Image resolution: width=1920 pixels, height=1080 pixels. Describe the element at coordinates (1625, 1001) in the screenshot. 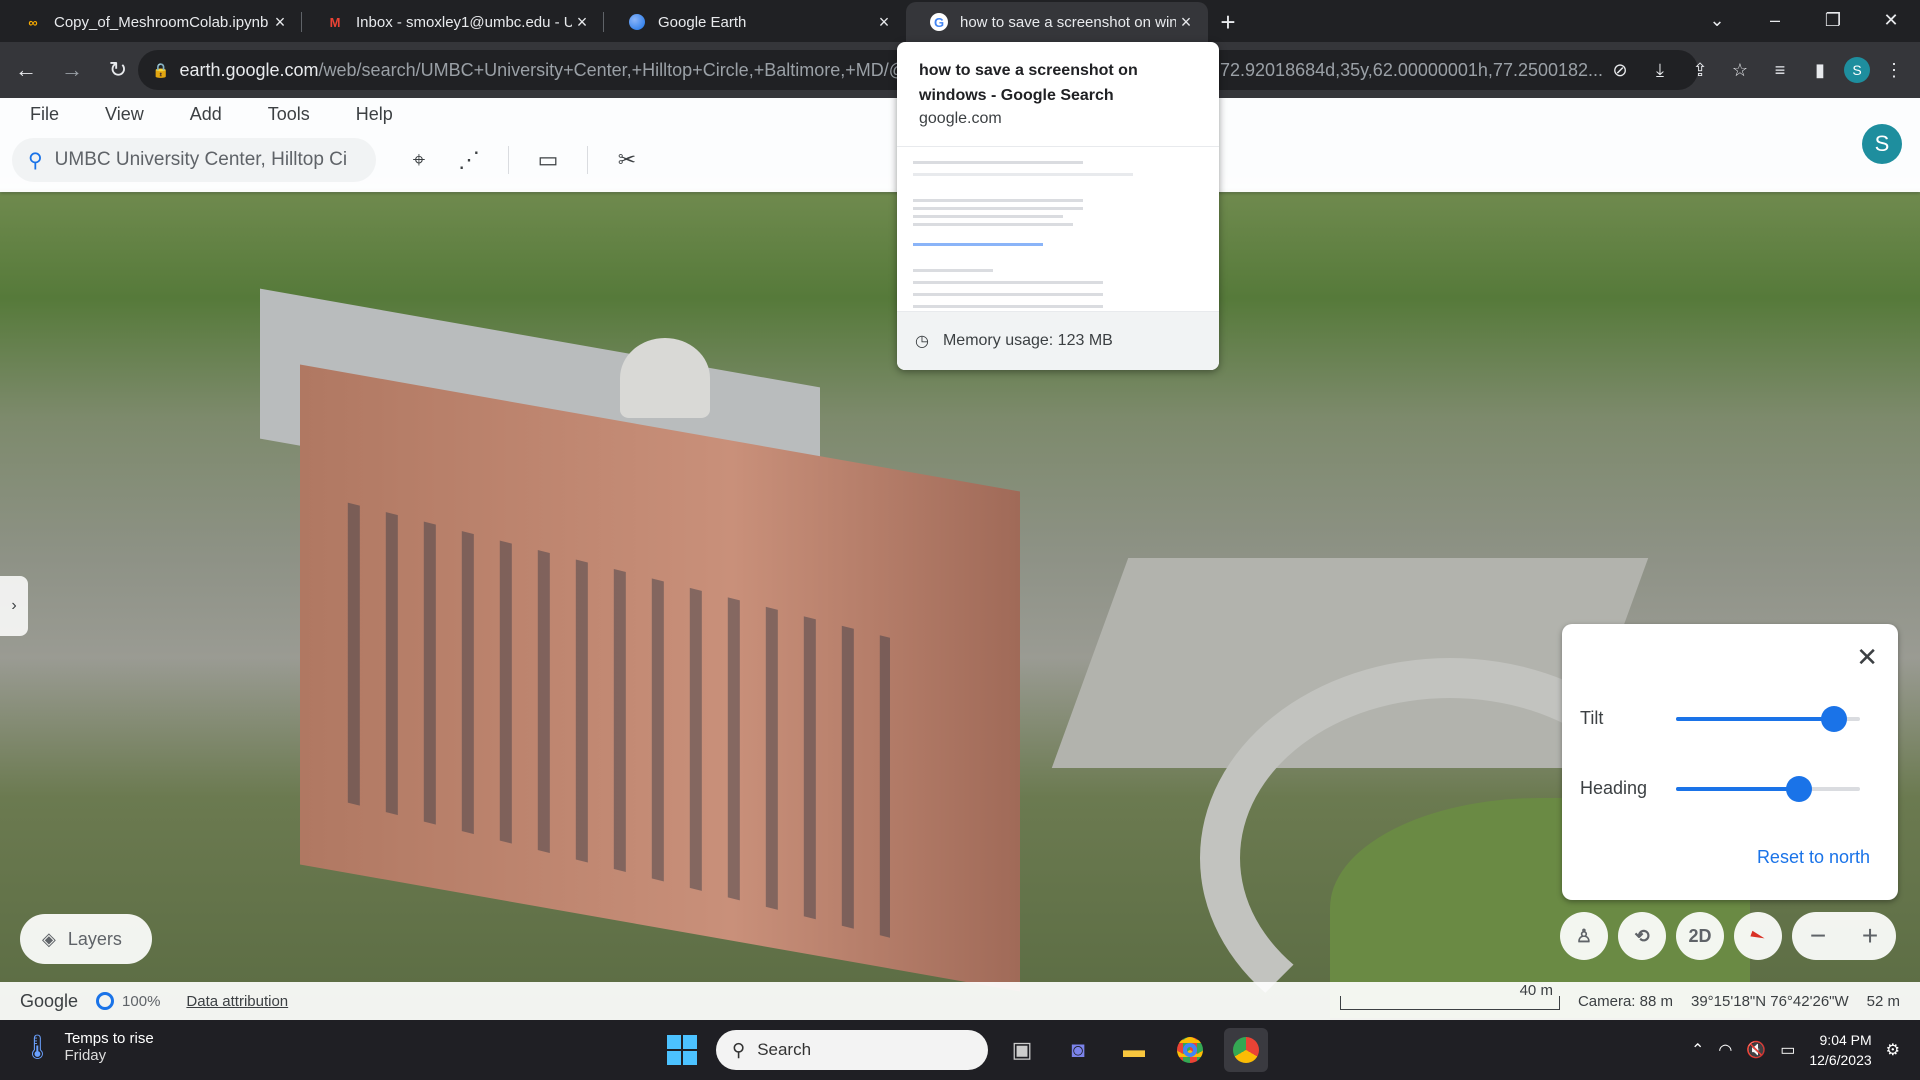

I see `camera-altitude: Camera: 88 m` at that location.